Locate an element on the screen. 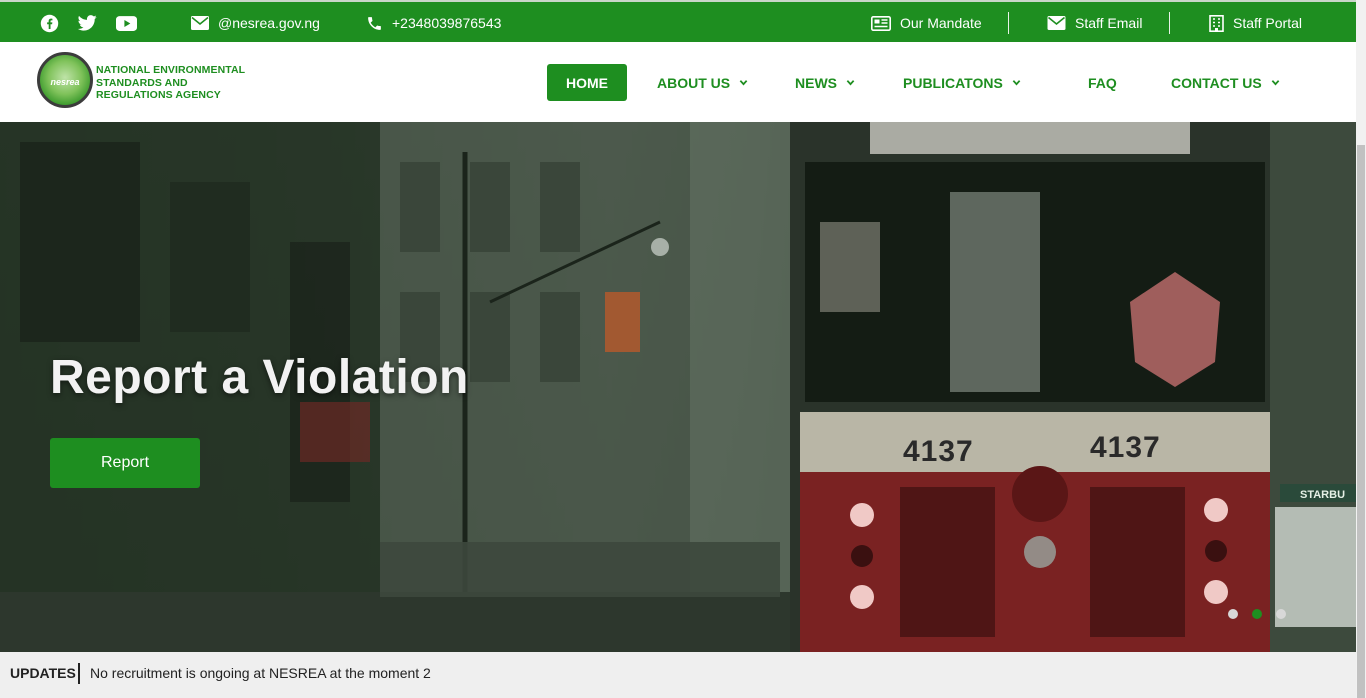 The height and width of the screenshot is (698, 1366). hero-title: Report a Violation is located at coordinates (259, 377).